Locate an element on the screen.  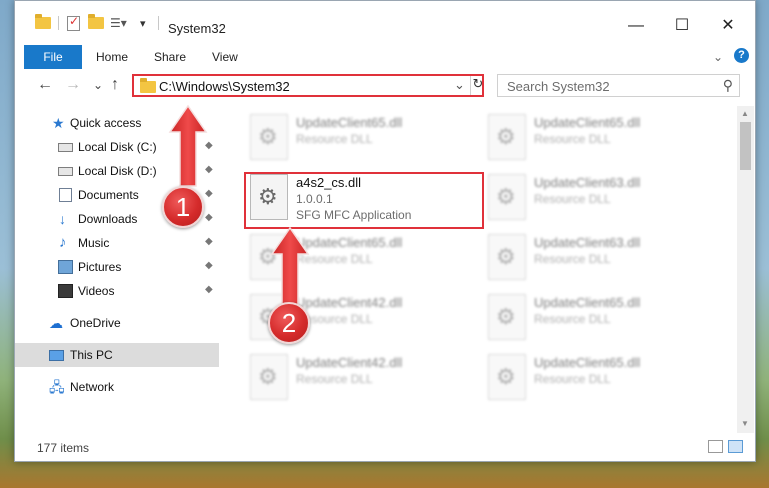
sidebar-item-this-pc: This PC is located at coordinates (117, 355).